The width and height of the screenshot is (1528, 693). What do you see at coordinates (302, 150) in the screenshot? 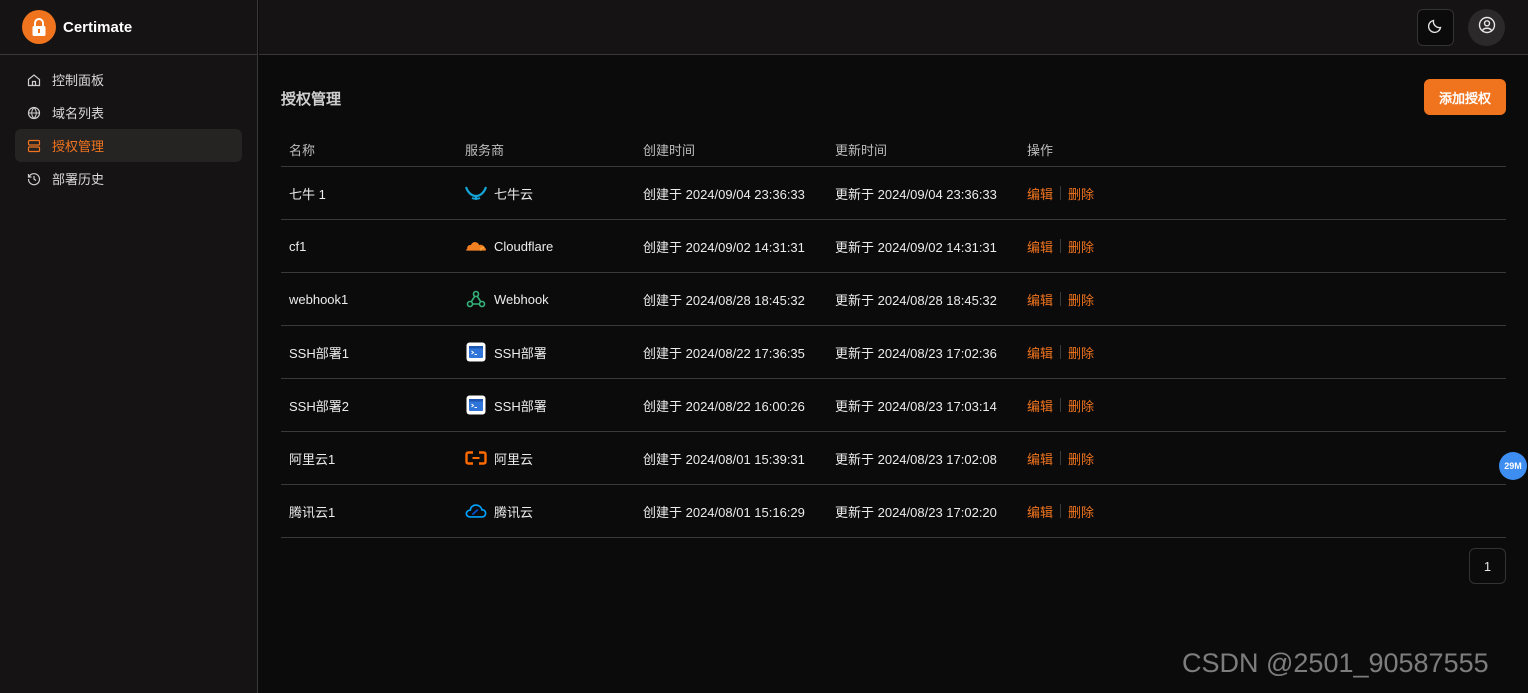
I see `column-header-name: 名称` at bounding box center [302, 150].